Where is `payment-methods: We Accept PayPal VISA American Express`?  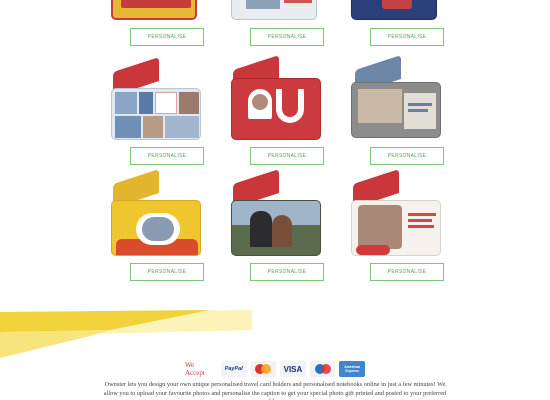 payment-methods: We Accept PayPal VISA American Express is located at coordinates (275, 369).